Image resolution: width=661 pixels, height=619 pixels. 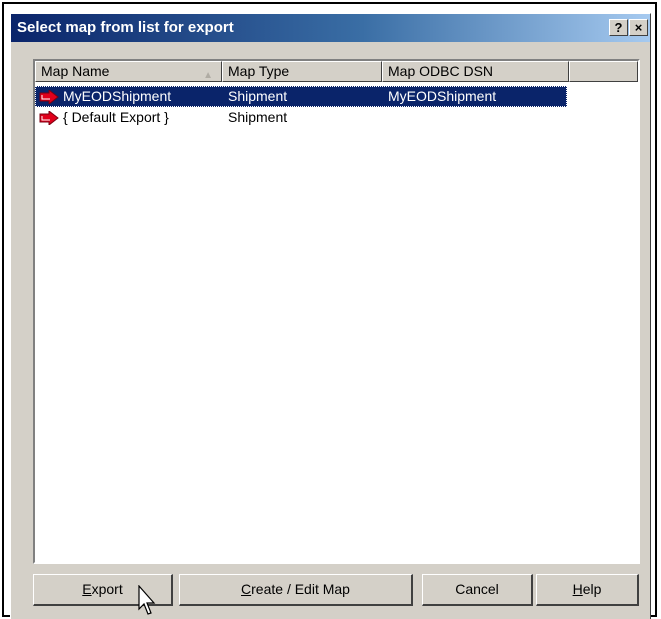 What do you see at coordinates (301, 96) in the screenshot?
I see `list-row: MyEODShipment Shipment MyEODShipment` at bounding box center [301, 96].